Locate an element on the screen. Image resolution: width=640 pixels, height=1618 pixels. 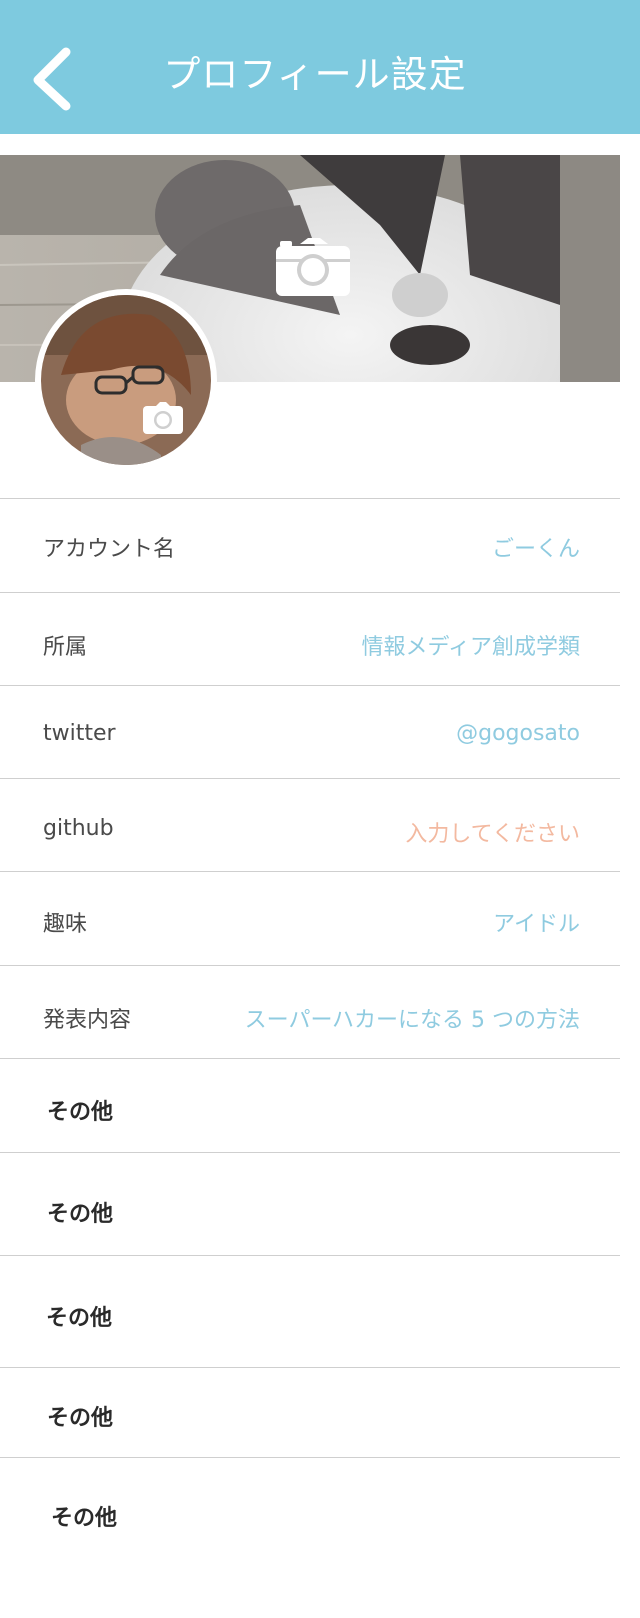
field-value: 情報メディア創成学類 is located at coordinates (470, 647).